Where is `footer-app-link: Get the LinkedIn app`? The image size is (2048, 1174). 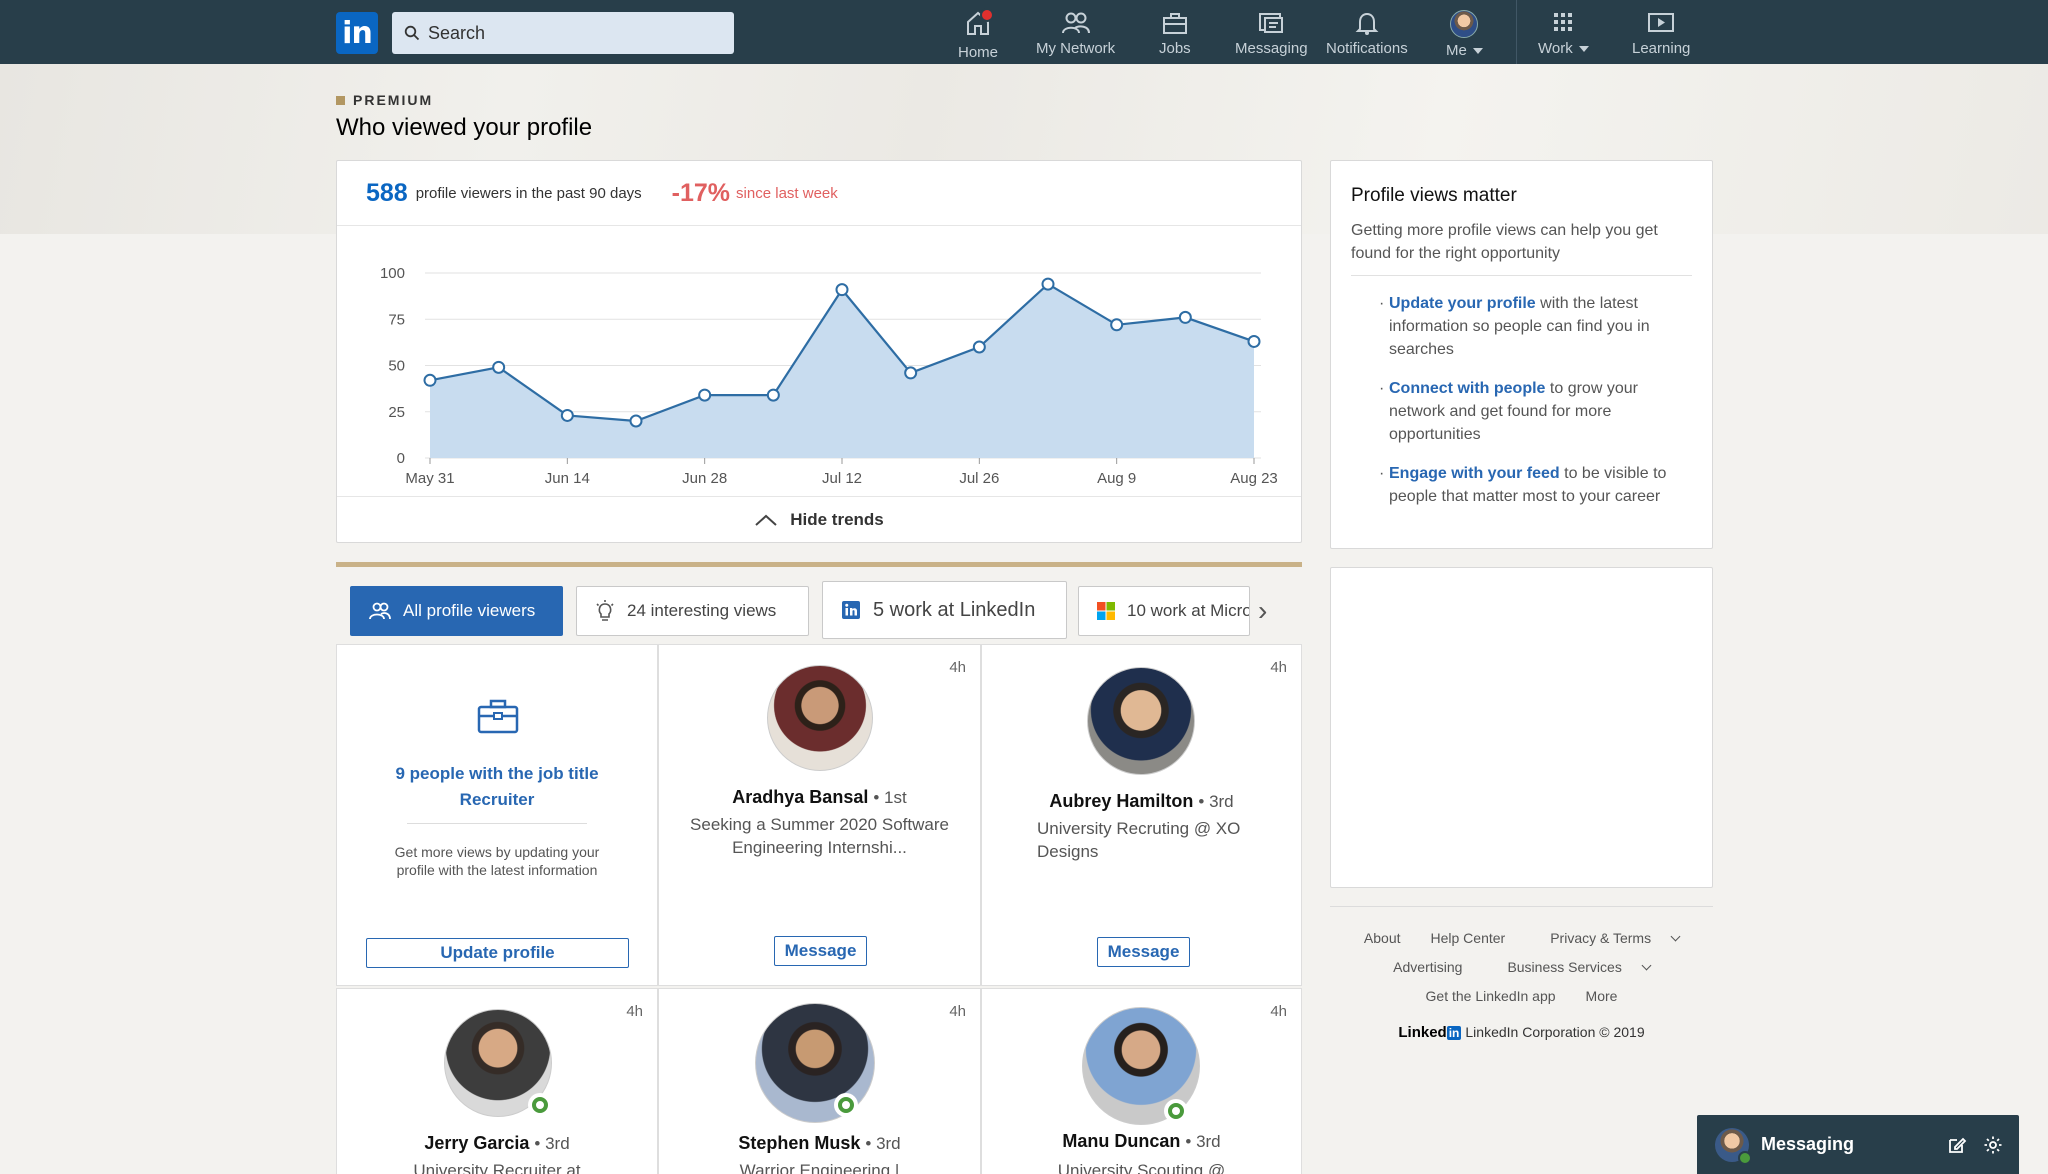
footer-app-link: Get the LinkedIn app is located at coordinates (1491, 996).